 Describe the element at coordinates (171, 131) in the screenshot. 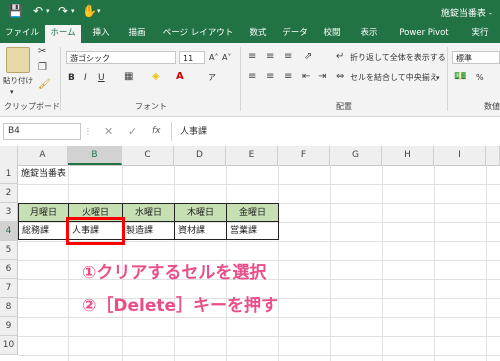

I see `formula-divider` at that location.